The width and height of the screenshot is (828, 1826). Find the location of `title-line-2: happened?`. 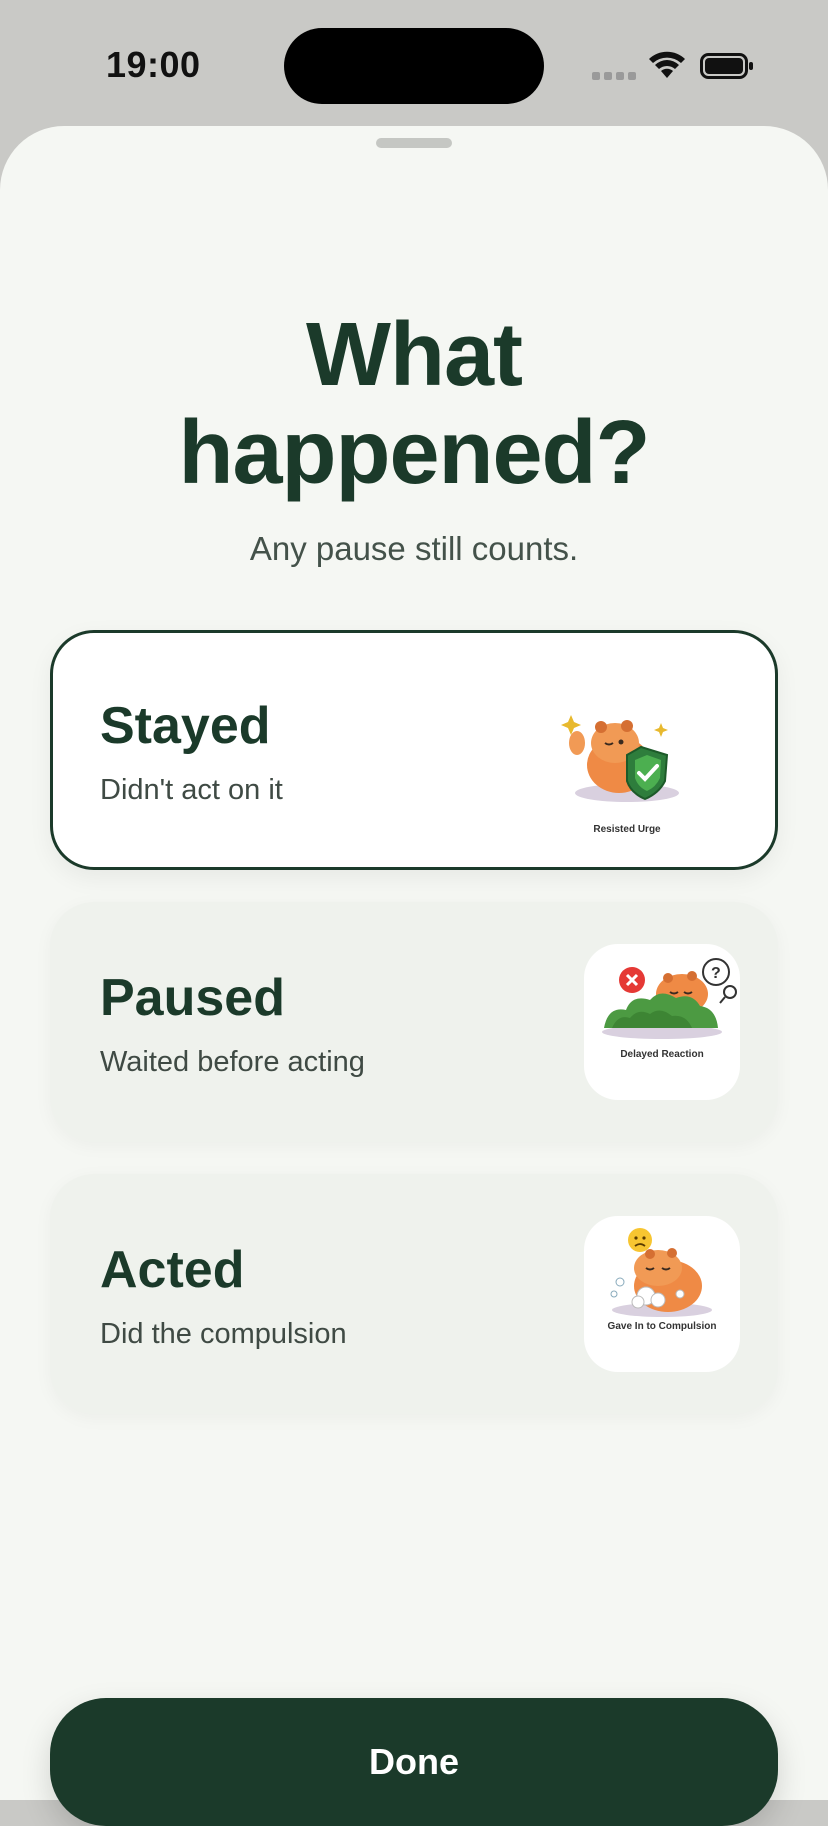

title-line-2: happened? is located at coordinates (414, 453).